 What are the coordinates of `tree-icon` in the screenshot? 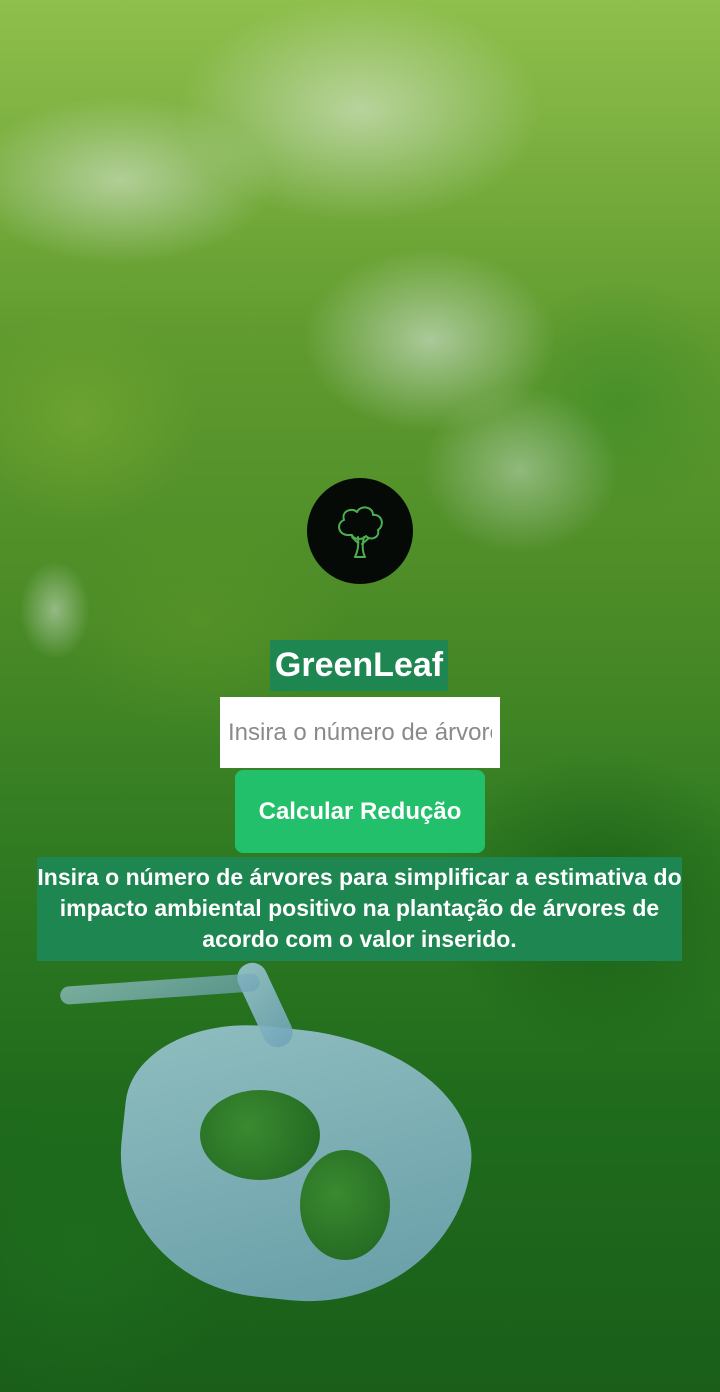 It's located at (360, 532).